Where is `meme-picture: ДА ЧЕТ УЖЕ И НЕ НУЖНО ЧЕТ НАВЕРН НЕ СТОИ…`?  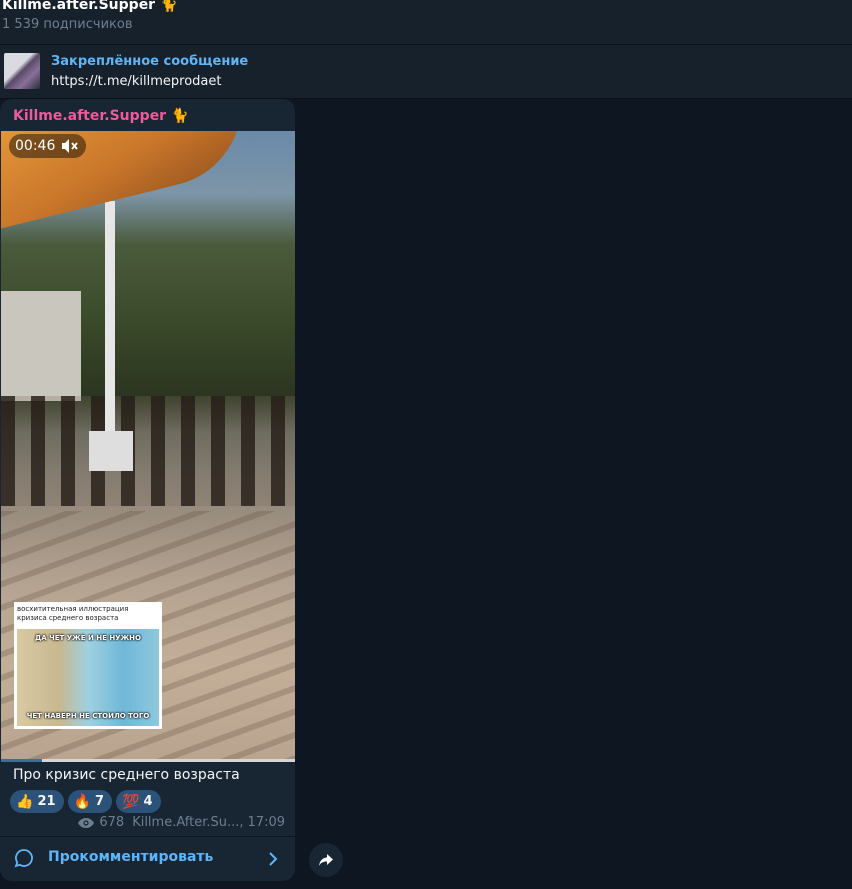 meme-picture: ДА ЧЕТ УЖЕ И НЕ НУЖНО ЧЕТ НАВЕРН НЕ СТОИ… is located at coordinates (88, 677).